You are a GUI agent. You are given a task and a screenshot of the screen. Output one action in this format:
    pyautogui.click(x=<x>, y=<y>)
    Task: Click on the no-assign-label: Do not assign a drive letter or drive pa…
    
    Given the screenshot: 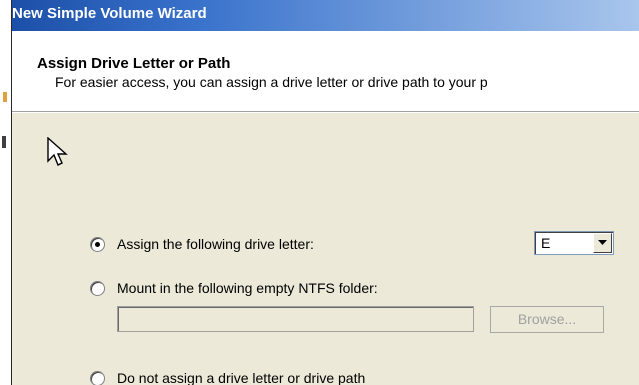 What is the action you would take?
    pyautogui.click(x=241, y=377)
    